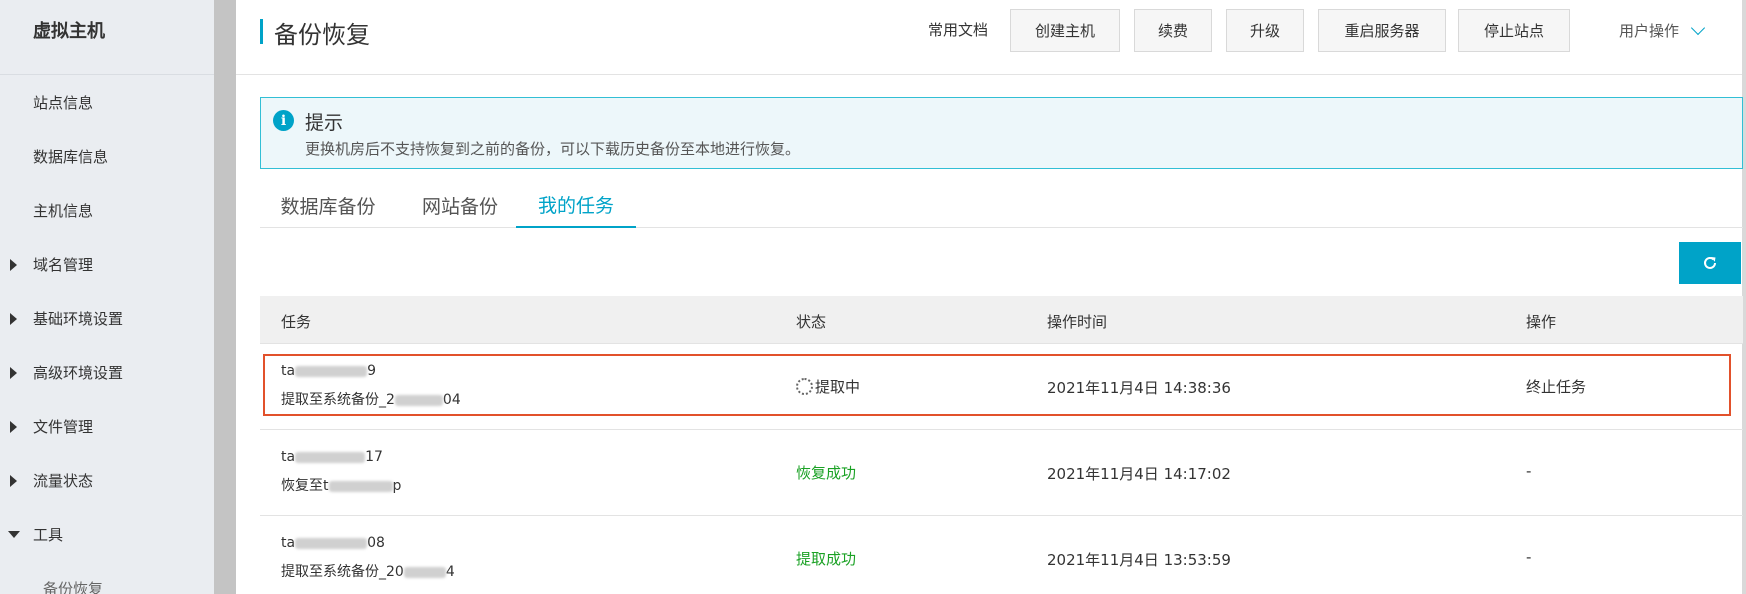  I want to click on common-docs-link: 常用文档, so click(958, 29).